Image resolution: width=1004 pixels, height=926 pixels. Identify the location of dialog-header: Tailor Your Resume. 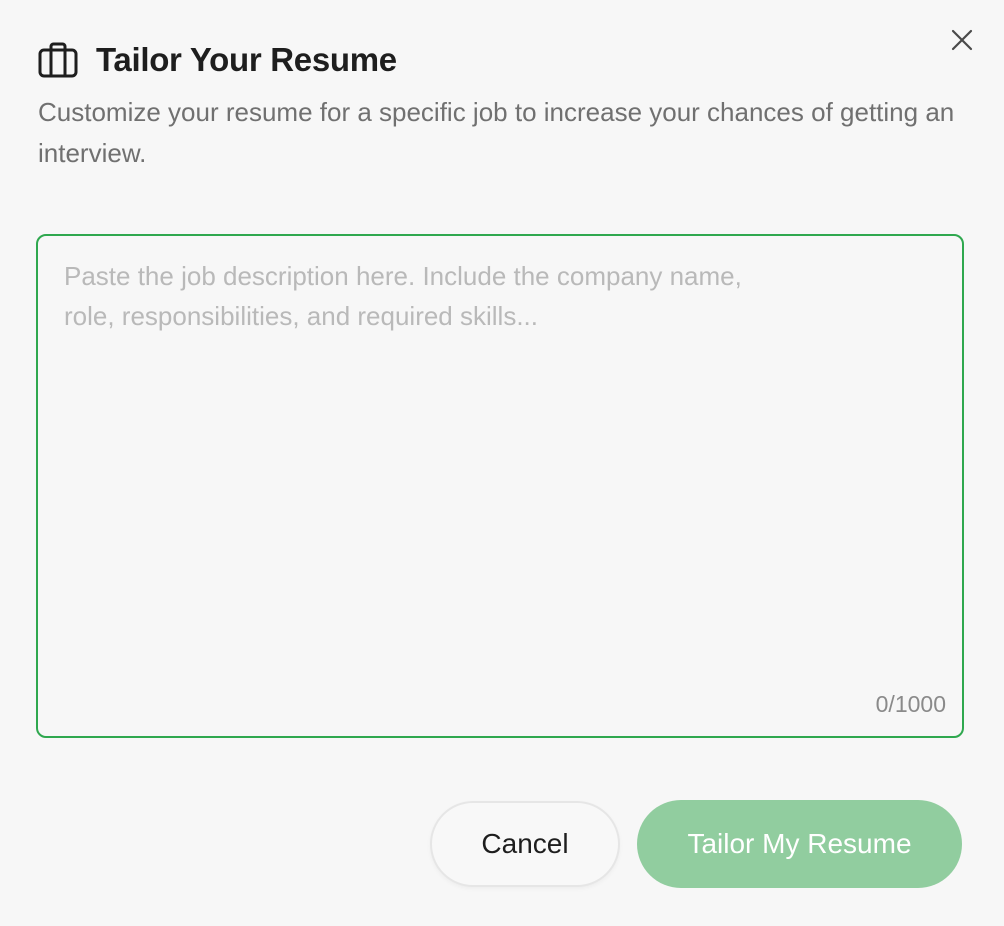
(217, 60).